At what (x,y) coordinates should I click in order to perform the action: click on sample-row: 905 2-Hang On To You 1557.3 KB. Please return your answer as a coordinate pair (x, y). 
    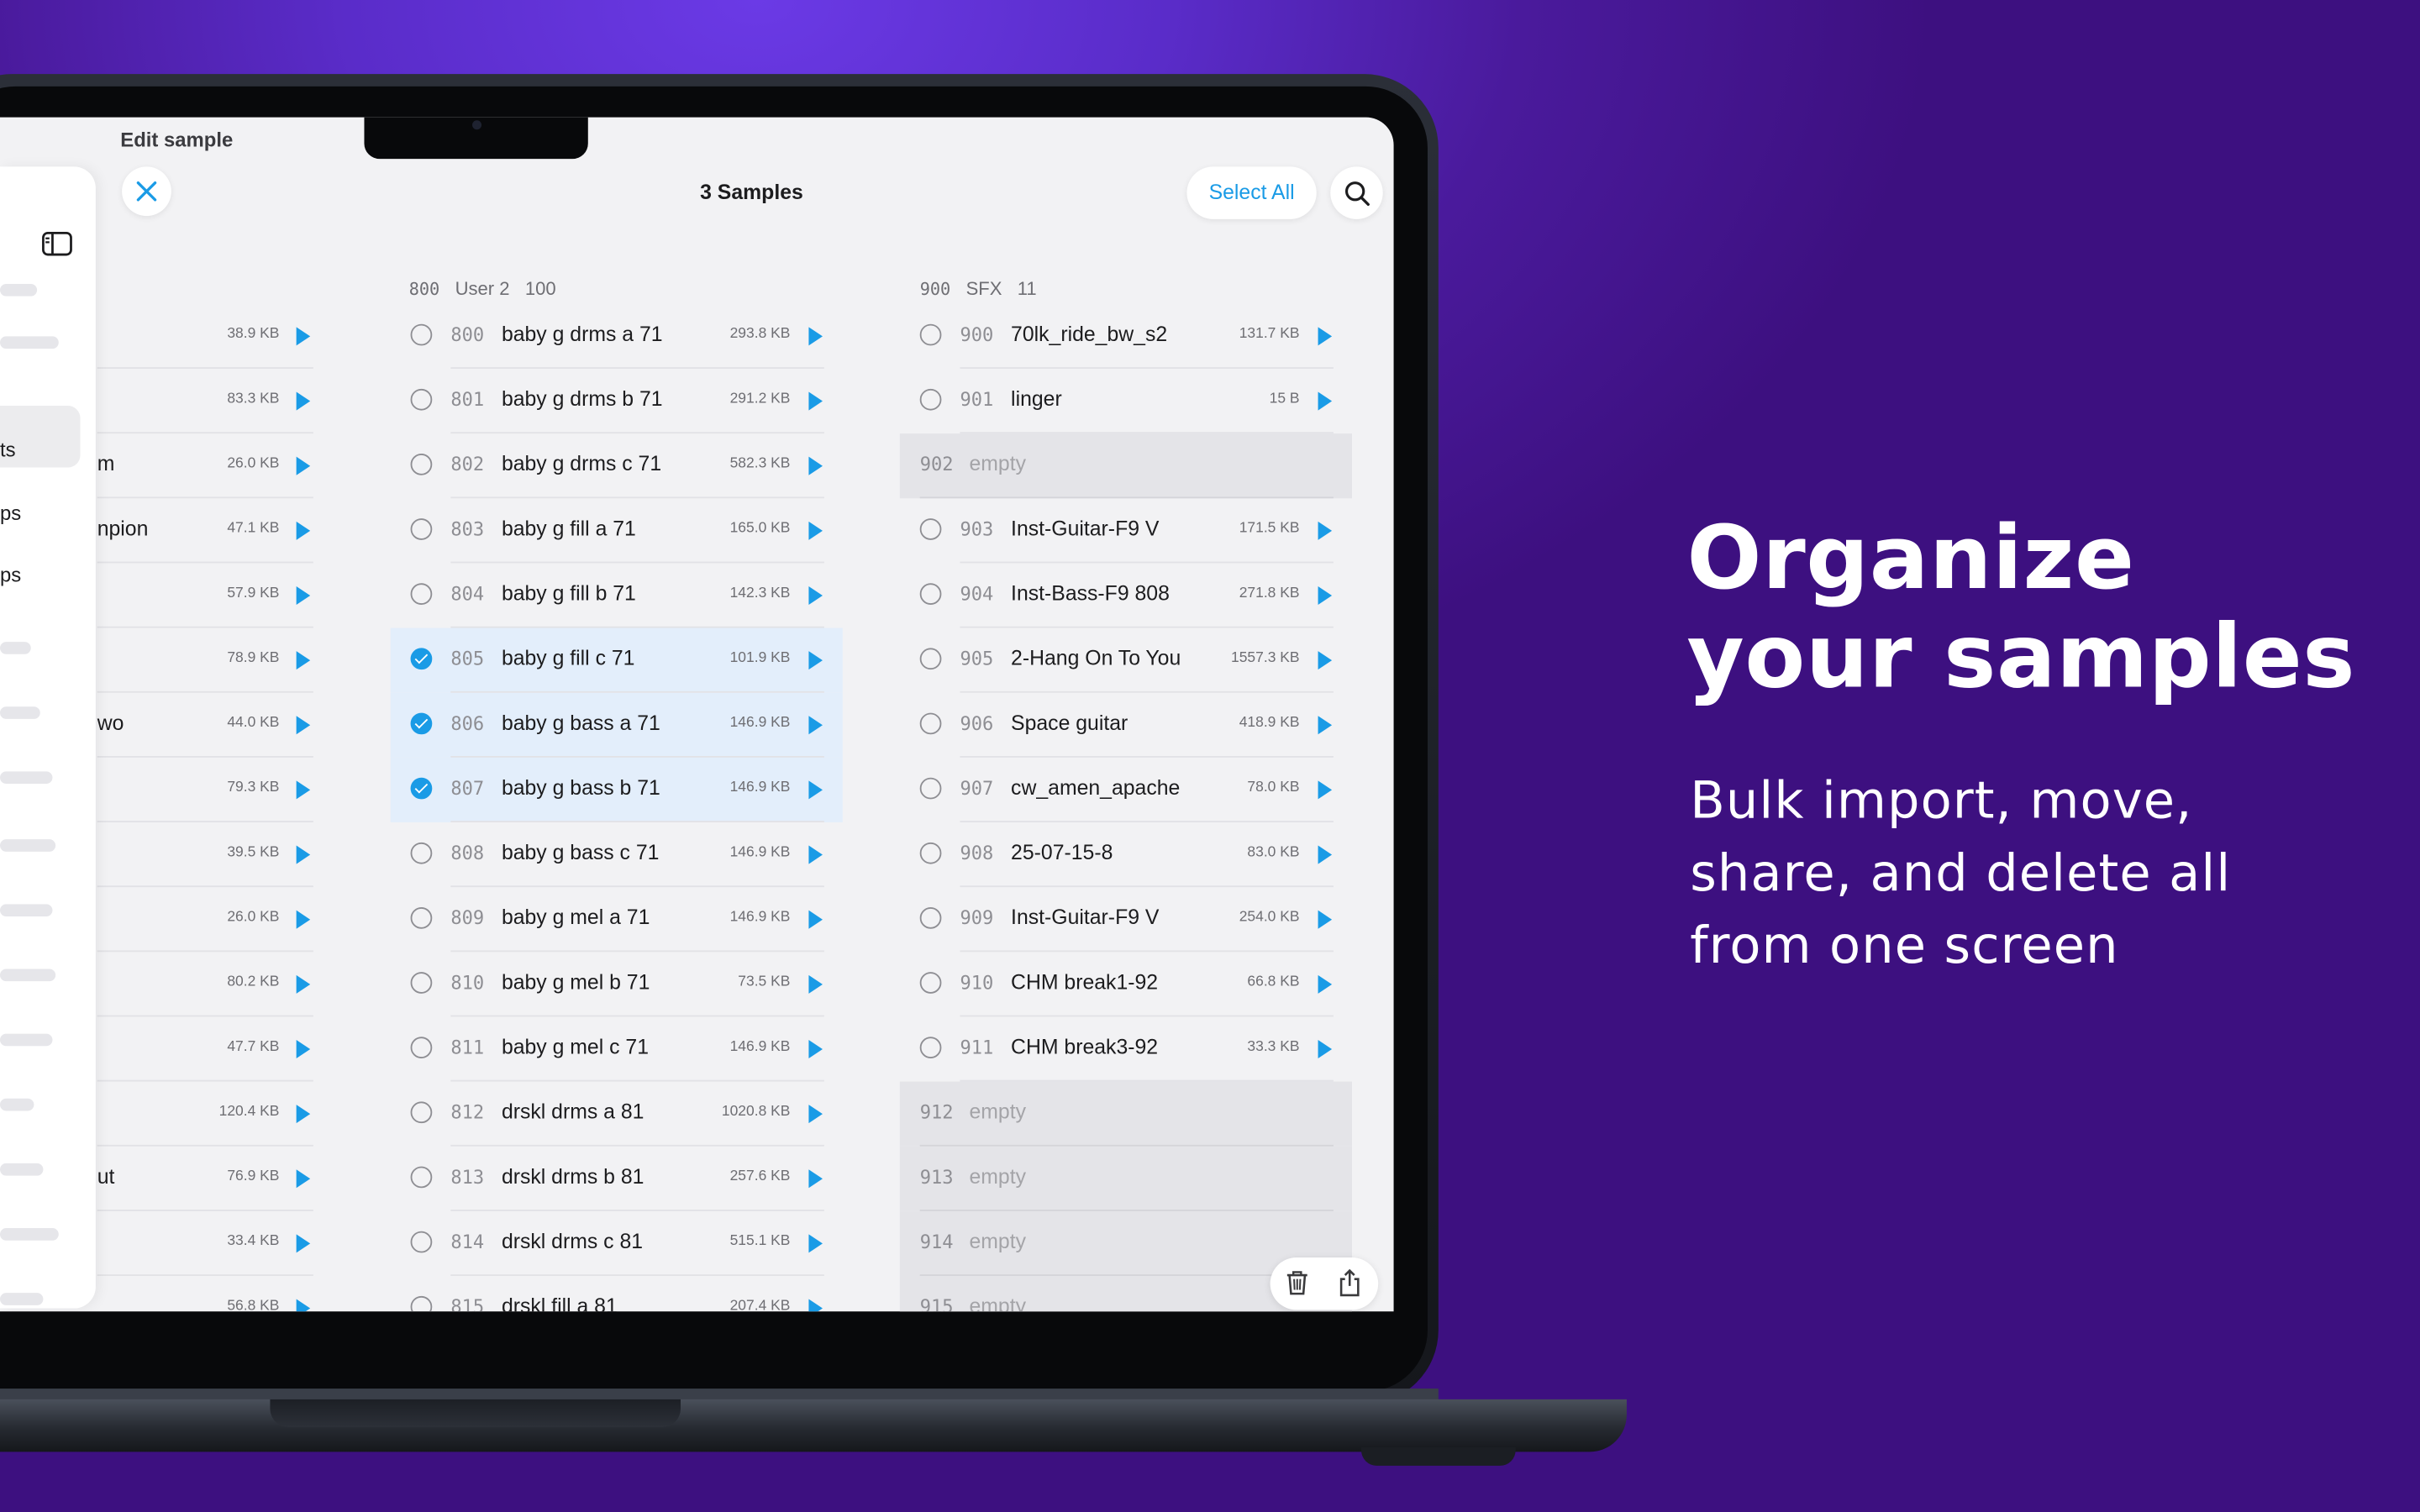
    Looking at the image, I should click on (1126, 660).